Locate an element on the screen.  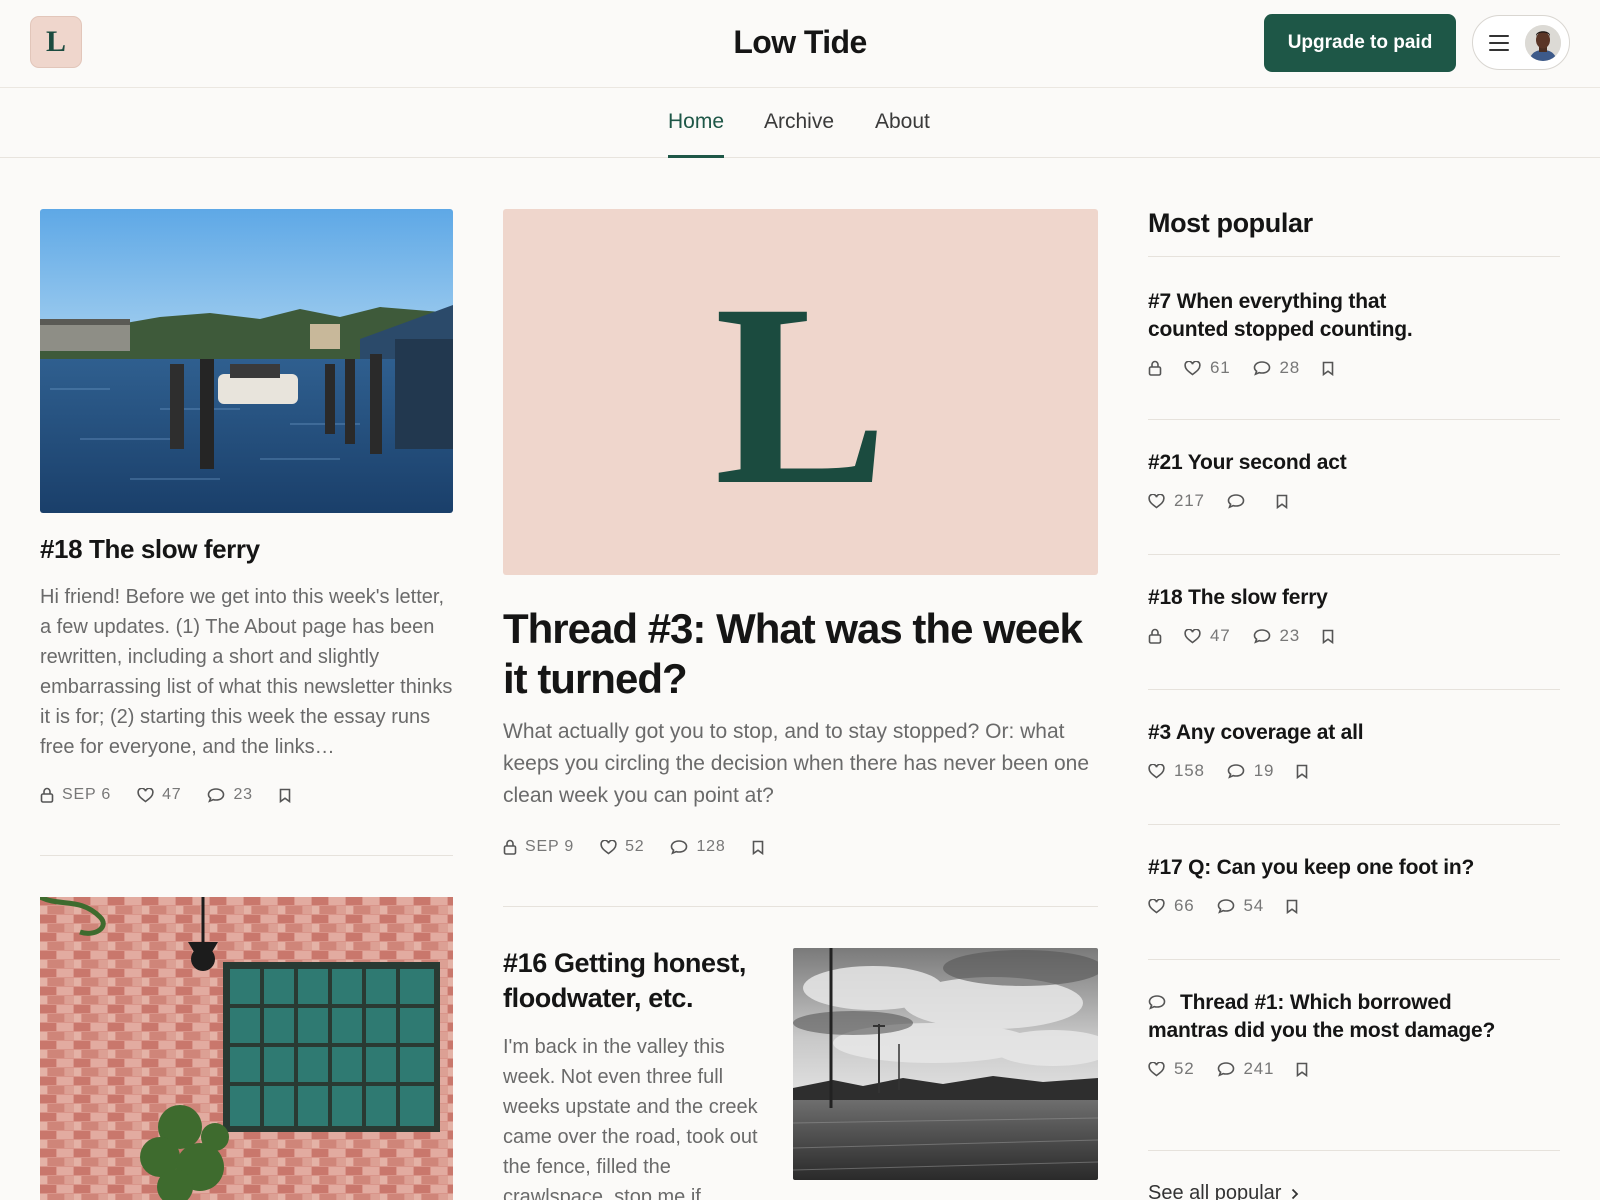
most-popular-heading: Most popular is located at coordinates (1230, 223).